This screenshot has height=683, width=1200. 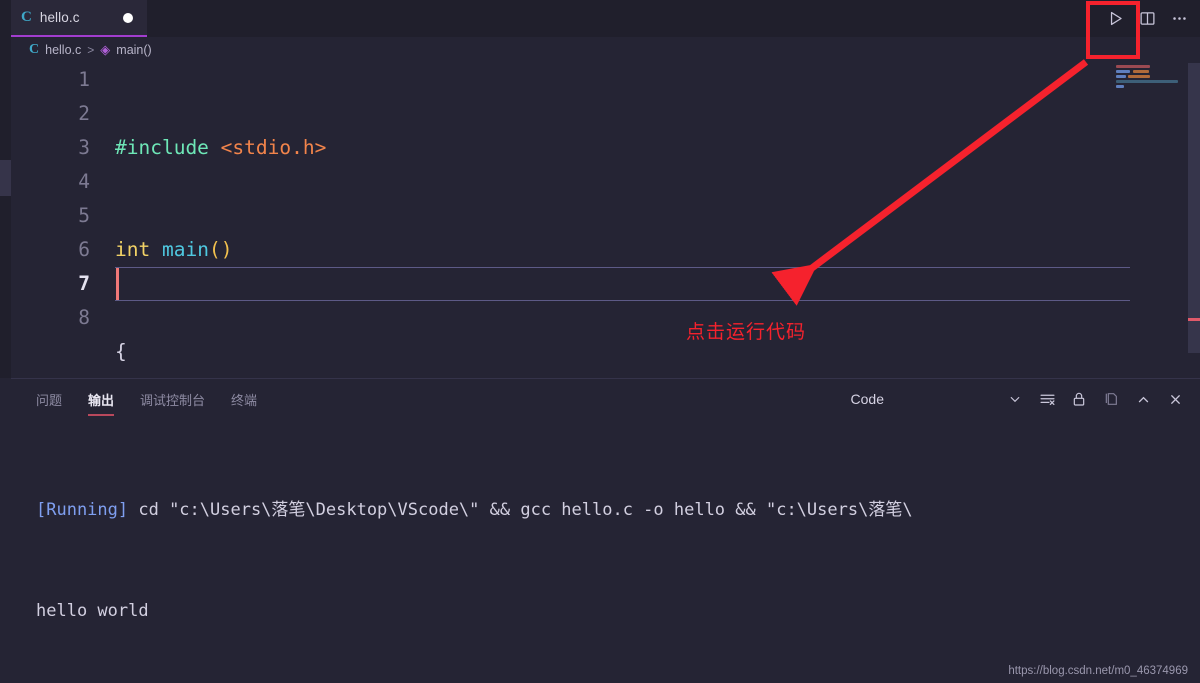 What do you see at coordinates (867, 399) in the screenshot?
I see `output-channel-value: Code` at bounding box center [867, 399].